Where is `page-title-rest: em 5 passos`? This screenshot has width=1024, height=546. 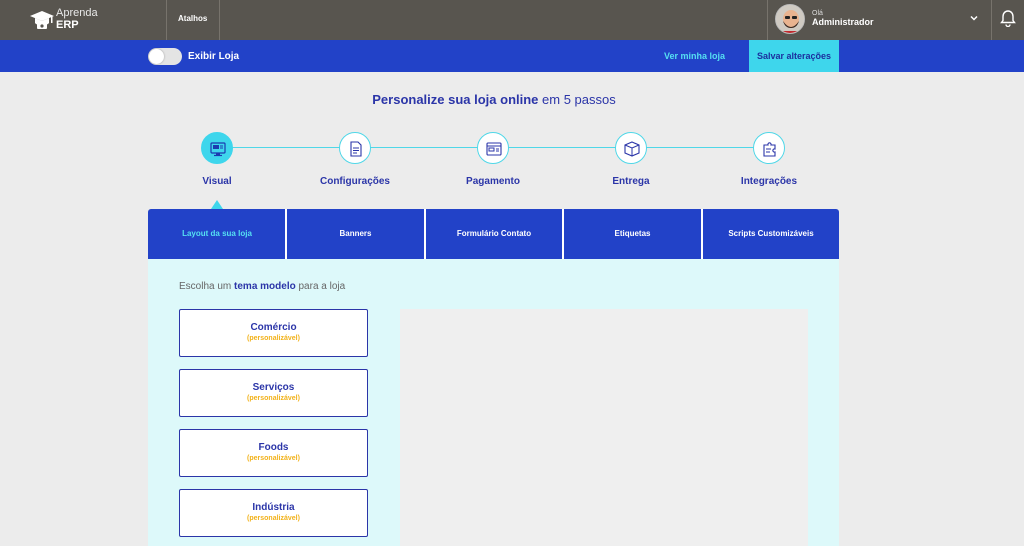
page-title-rest: em 5 passos is located at coordinates (577, 99).